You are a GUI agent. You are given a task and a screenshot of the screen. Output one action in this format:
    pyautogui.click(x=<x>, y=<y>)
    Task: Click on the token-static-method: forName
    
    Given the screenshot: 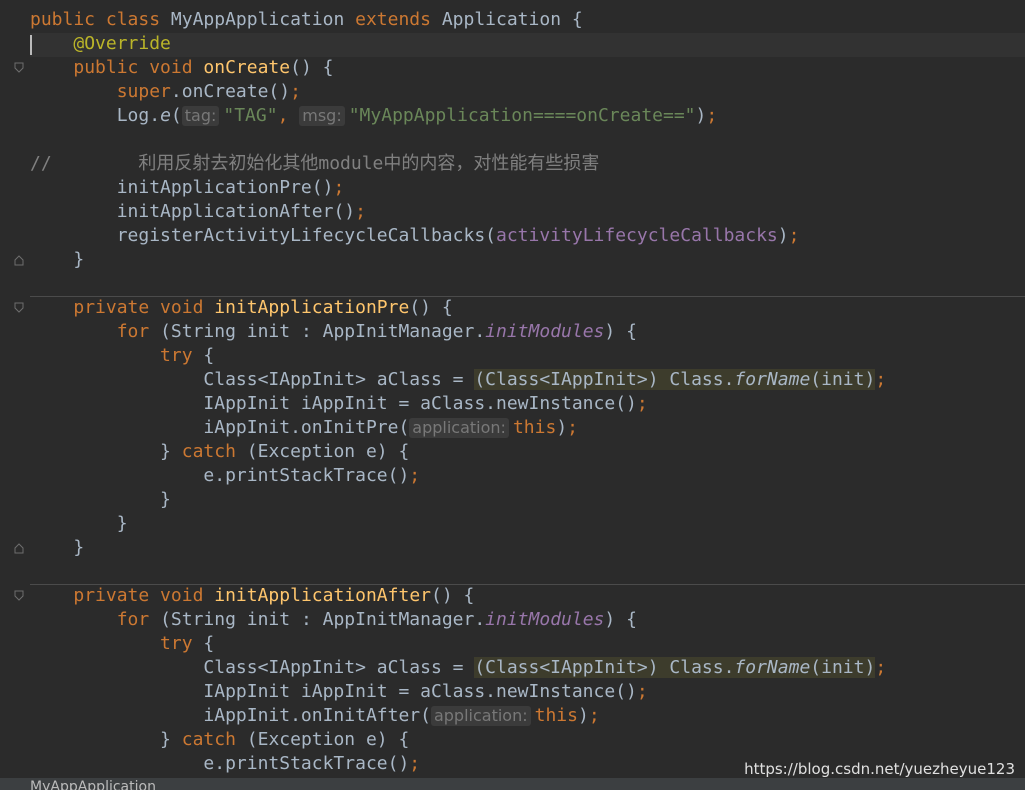 What is the action you would take?
    pyautogui.click(x=772, y=667)
    